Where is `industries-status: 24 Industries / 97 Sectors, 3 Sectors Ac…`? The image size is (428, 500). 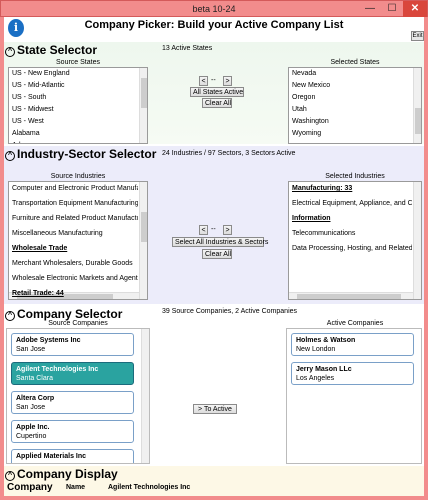 industries-status: 24 Industries / 97 Sectors, 3 Sectors Ac… is located at coordinates (229, 153).